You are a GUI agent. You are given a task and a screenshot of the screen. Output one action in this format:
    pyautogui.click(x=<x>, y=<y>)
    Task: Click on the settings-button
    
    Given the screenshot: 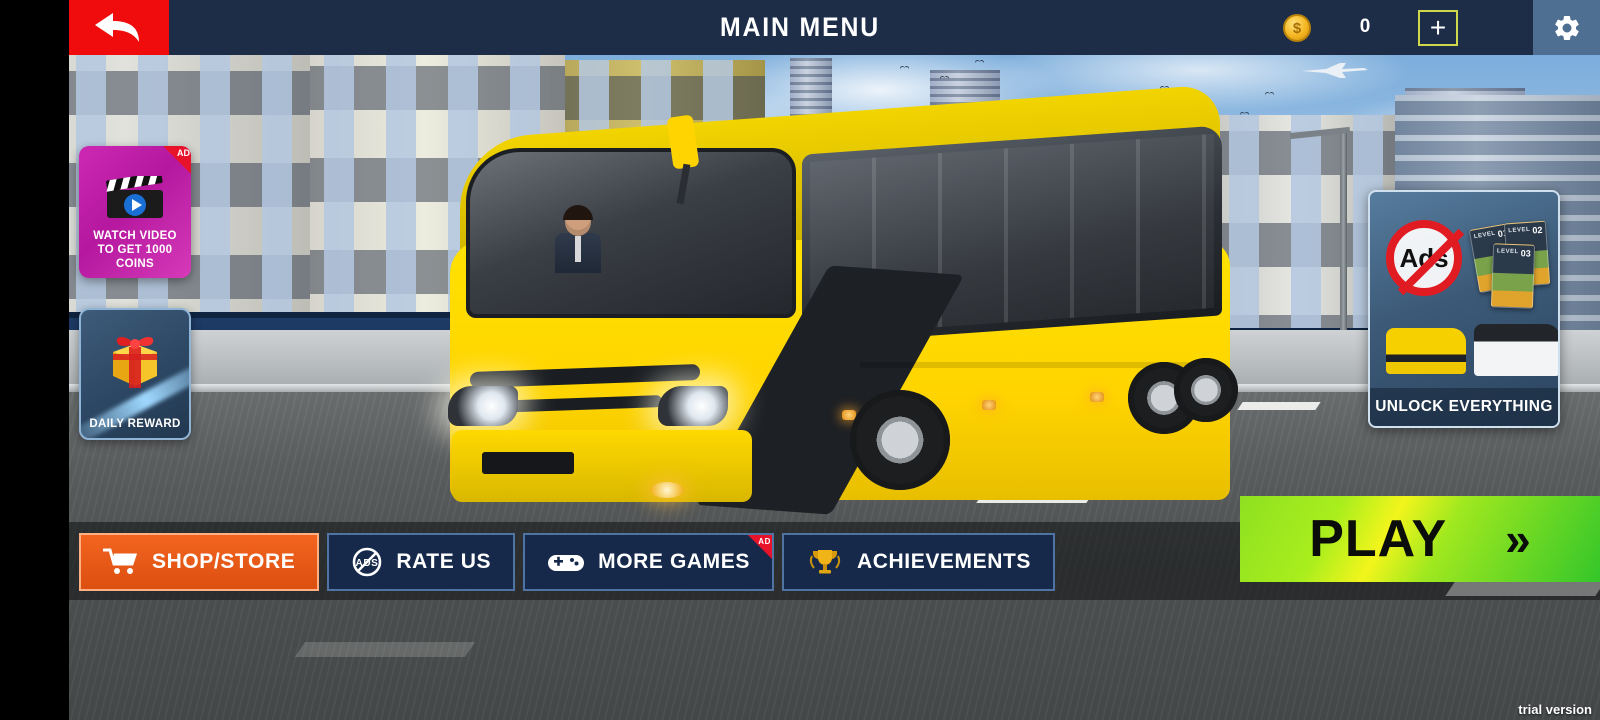 What is the action you would take?
    pyautogui.click(x=1566, y=27)
    